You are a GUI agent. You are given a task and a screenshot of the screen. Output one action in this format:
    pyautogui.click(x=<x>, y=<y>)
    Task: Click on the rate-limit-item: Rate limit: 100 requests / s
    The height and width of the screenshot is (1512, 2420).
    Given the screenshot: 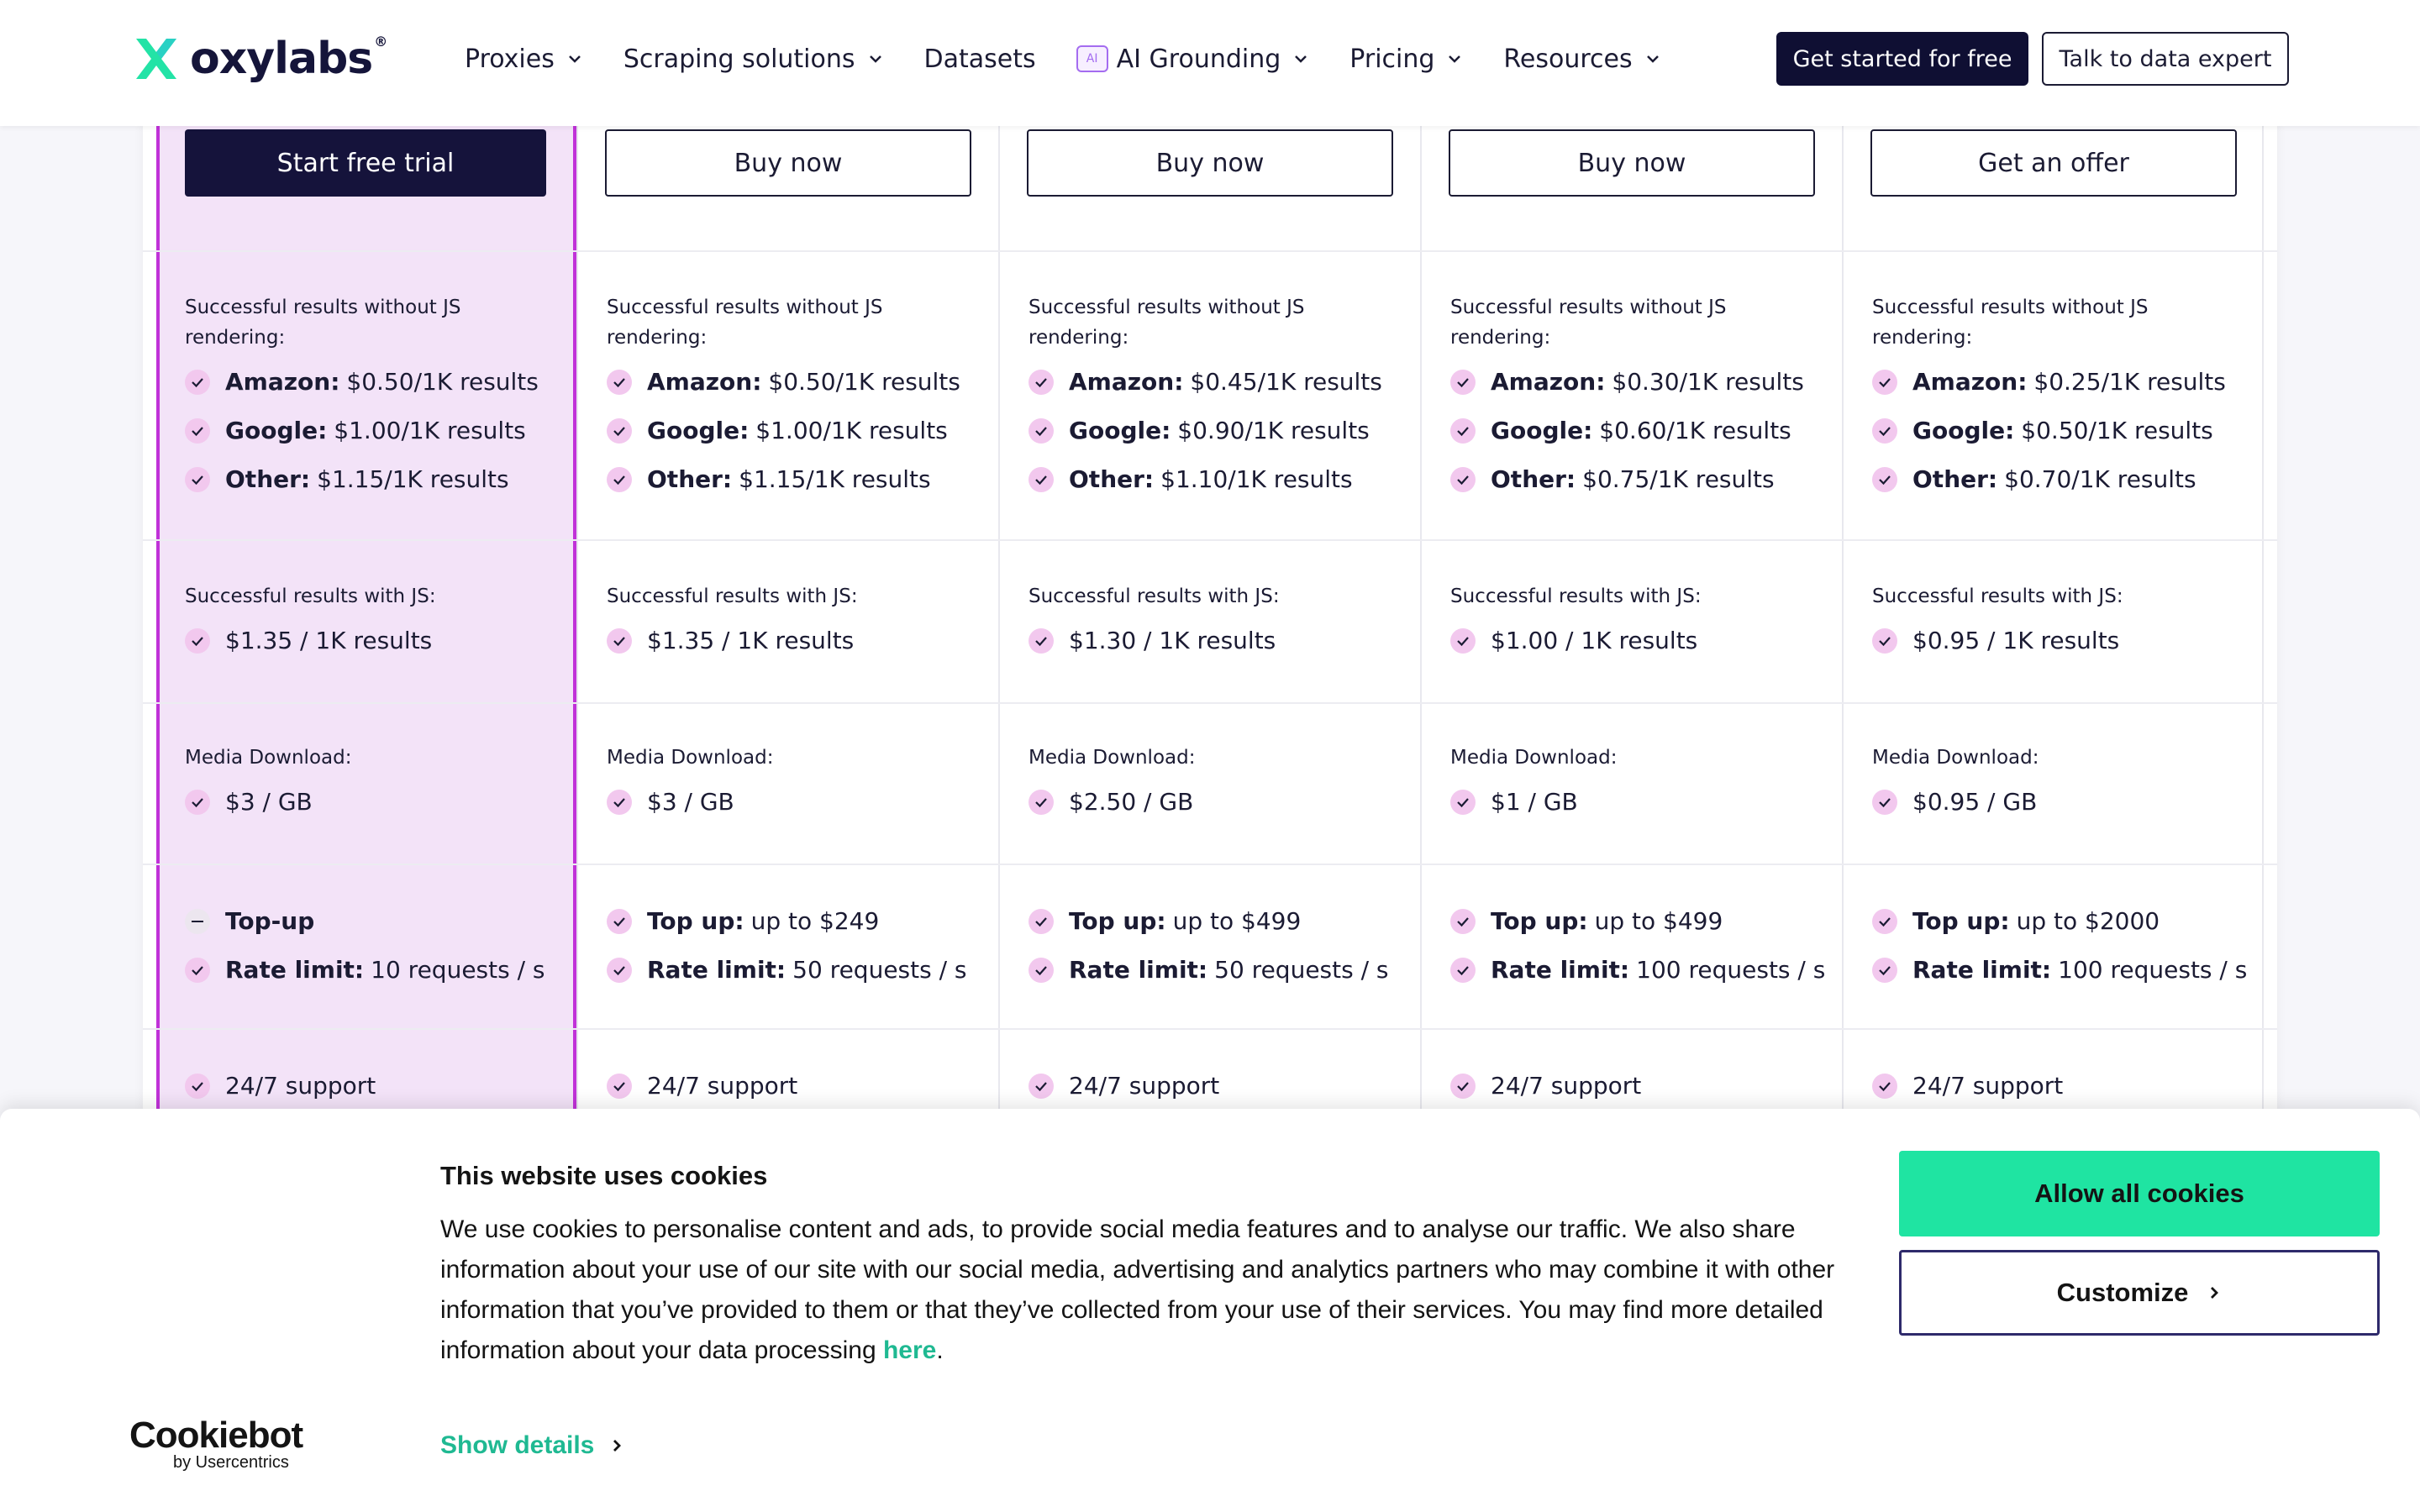 What is the action you would take?
    pyautogui.click(x=1637, y=970)
    